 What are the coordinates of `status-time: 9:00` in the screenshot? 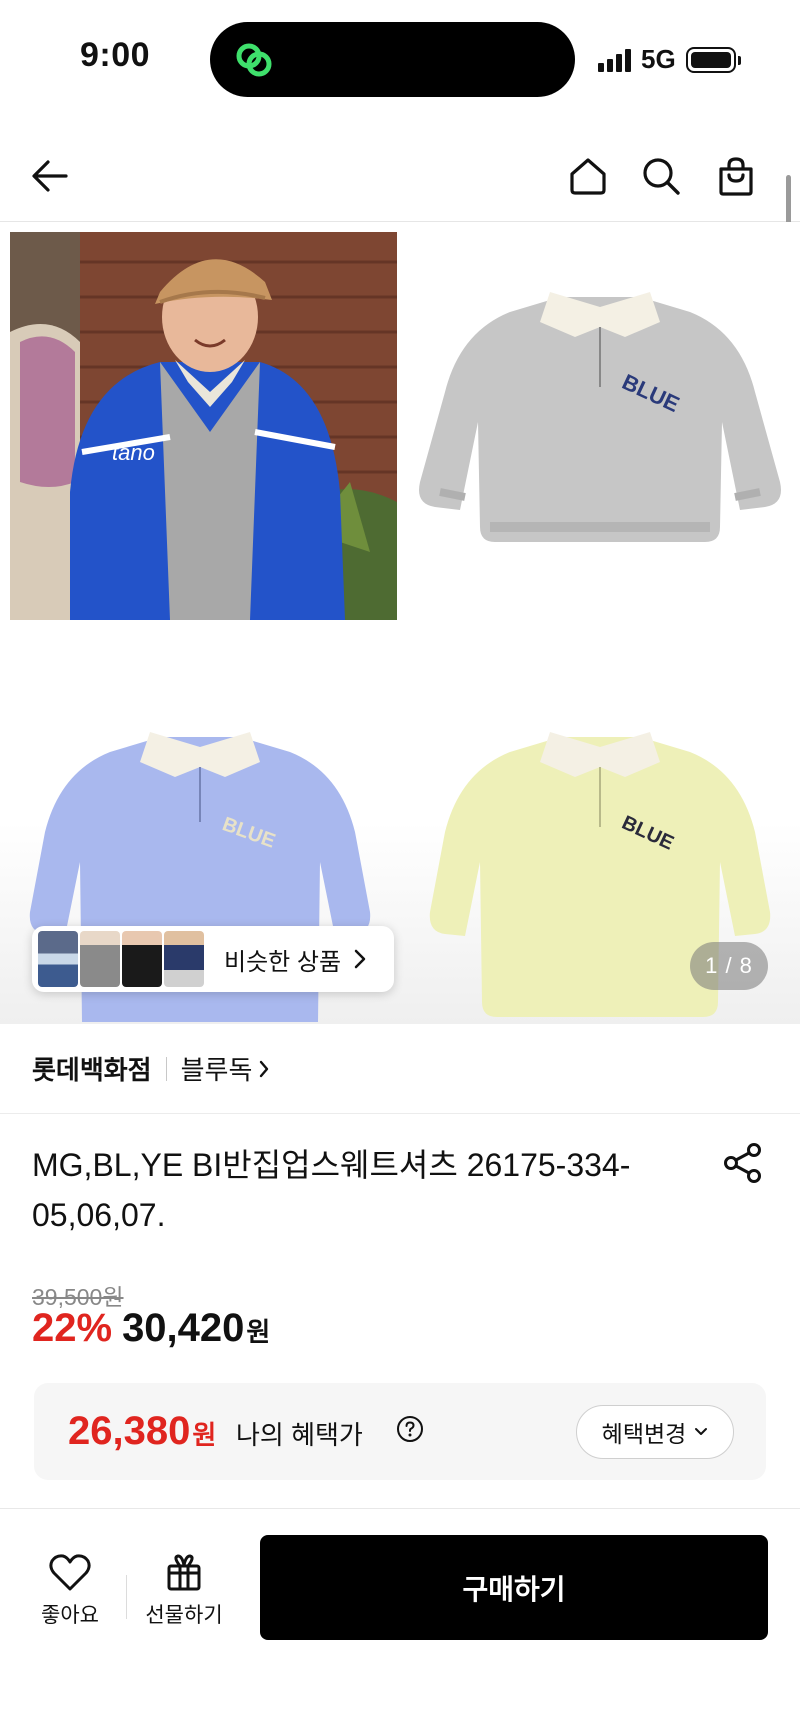 It's located at (115, 55).